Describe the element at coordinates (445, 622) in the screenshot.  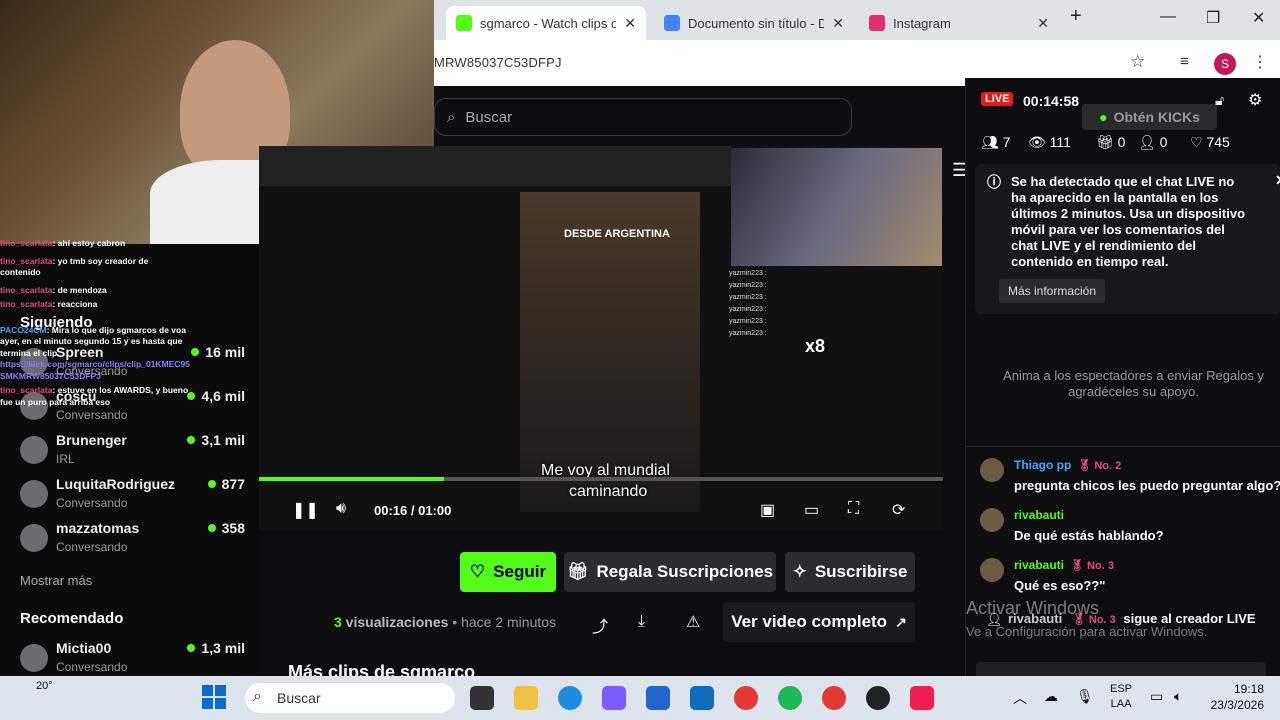
I see `clip-views: 3 visualizaciones • hace 2 minutos` at that location.